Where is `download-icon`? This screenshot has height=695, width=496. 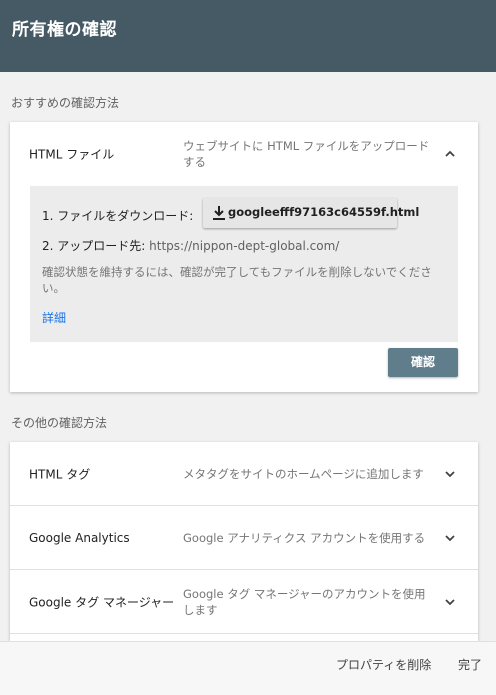
download-icon is located at coordinates (219, 213).